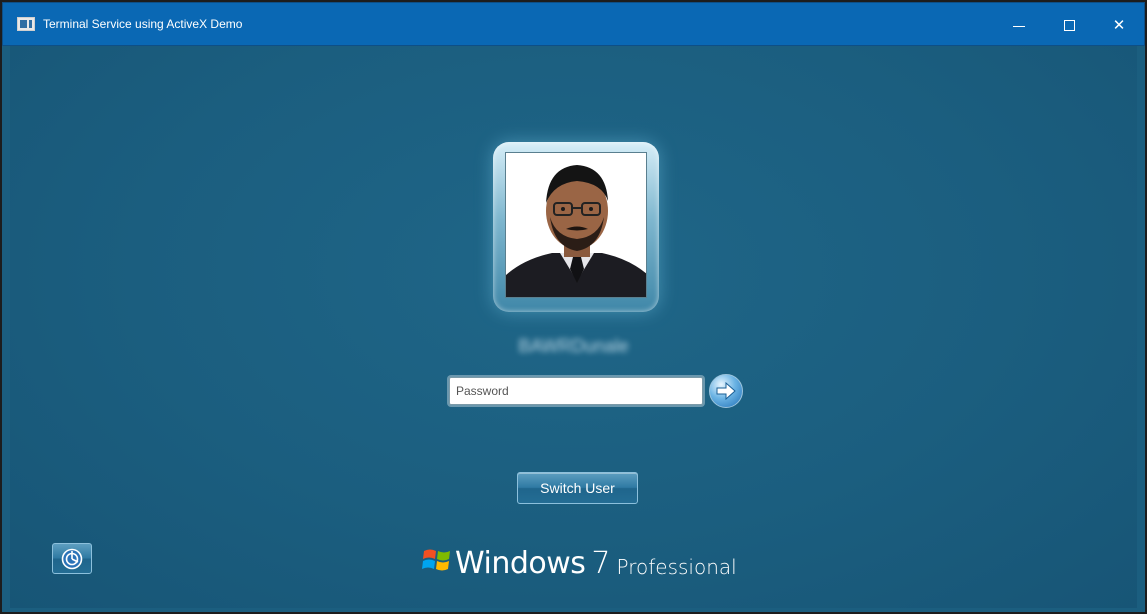 This screenshot has width=1147, height=614. I want to click on ease-of-access-button, so click(72, 558).